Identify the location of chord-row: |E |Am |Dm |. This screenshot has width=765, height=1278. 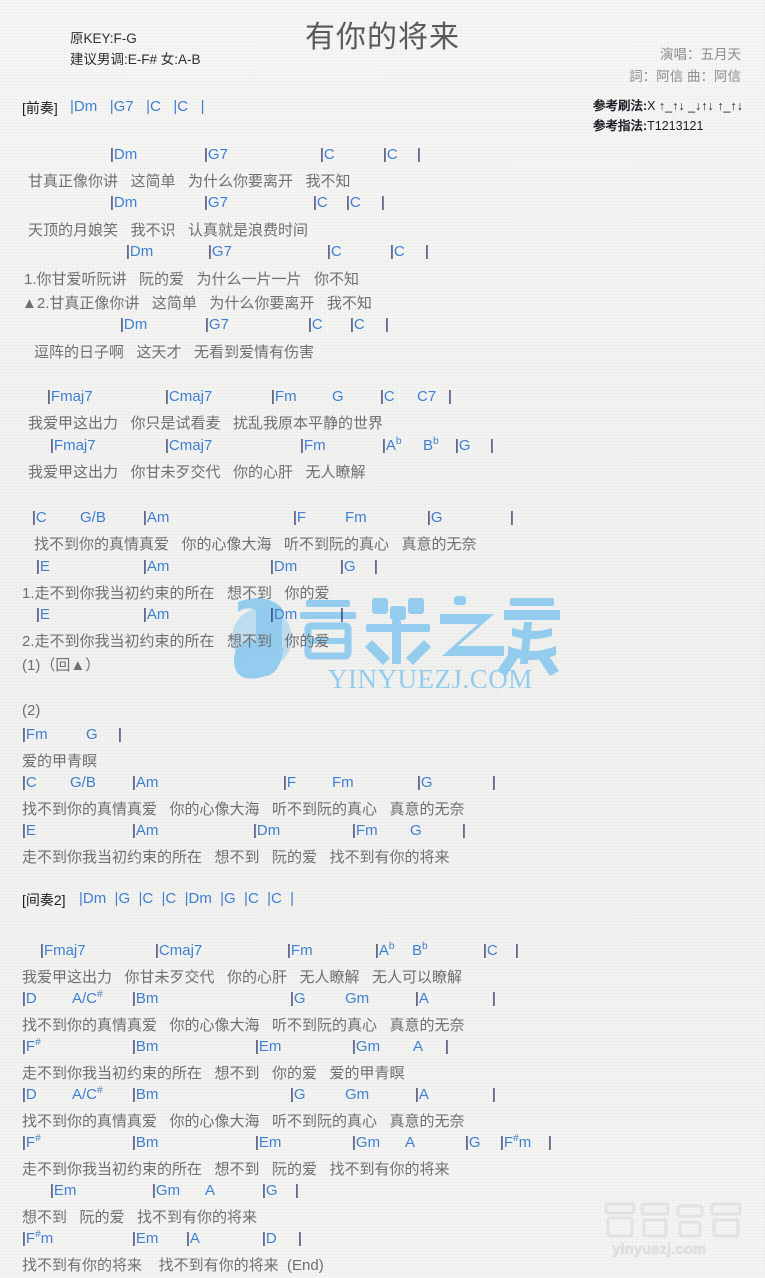
(382, 618).